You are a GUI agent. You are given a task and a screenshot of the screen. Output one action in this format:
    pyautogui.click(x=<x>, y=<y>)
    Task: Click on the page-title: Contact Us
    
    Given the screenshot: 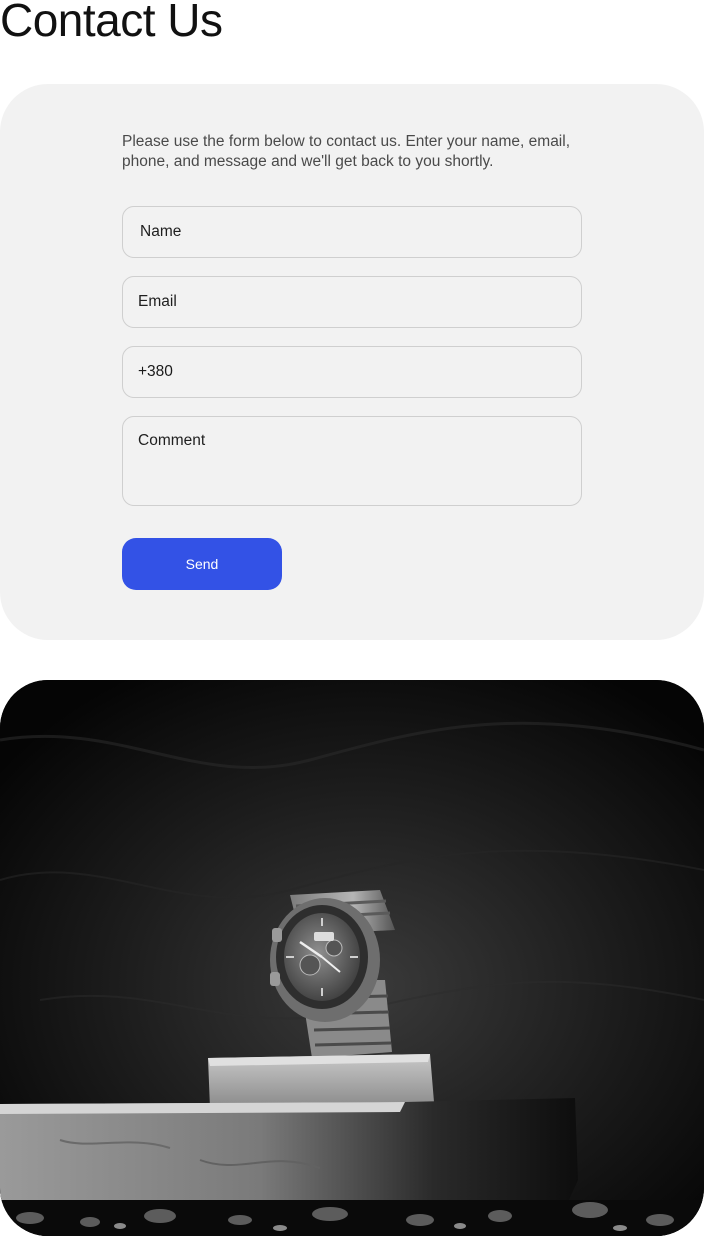 What is the action you would take?
    pyautogui.click(x=111, y=23)
    